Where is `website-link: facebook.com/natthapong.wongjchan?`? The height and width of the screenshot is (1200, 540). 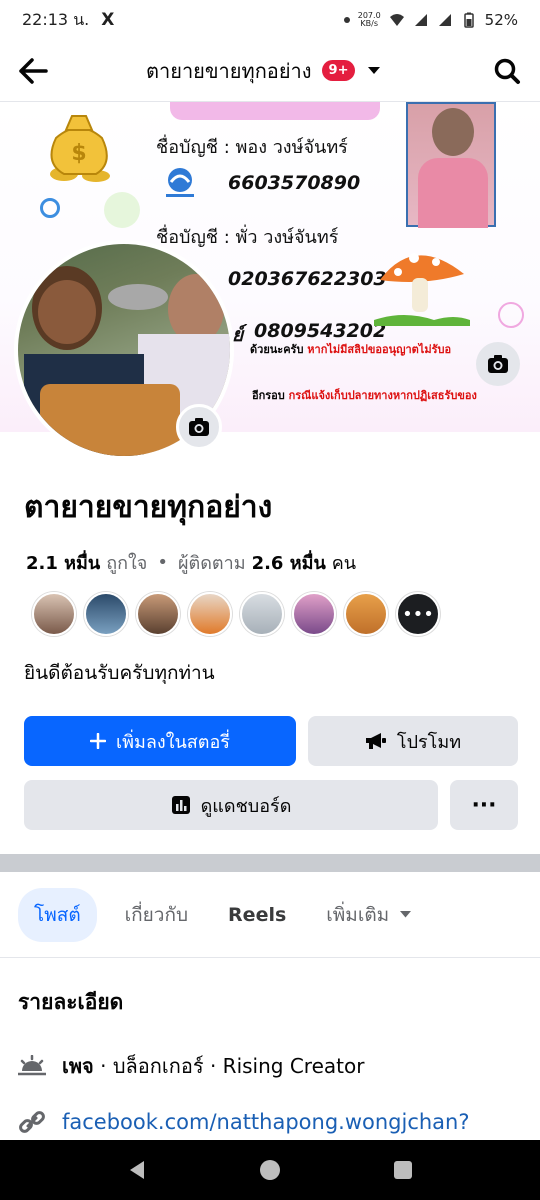
website-link: facebook.com/natthapong.wongjchan? is located at coordinates (266, 1122).